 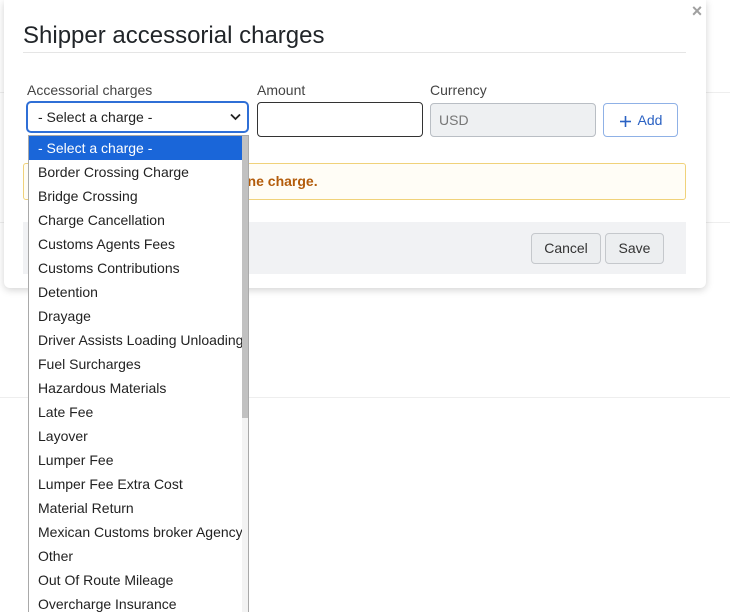 I want to click on dropdown-option: Bridge Crossing, so click(x=135, y=196).